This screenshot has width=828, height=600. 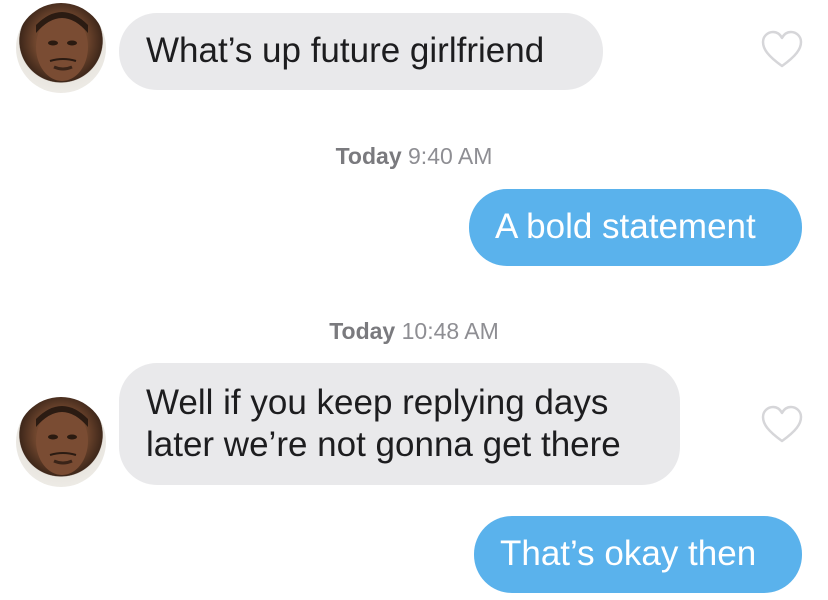 I want to click on outgoing-message-bubble: A bold statement, so click(x=635, y=227).